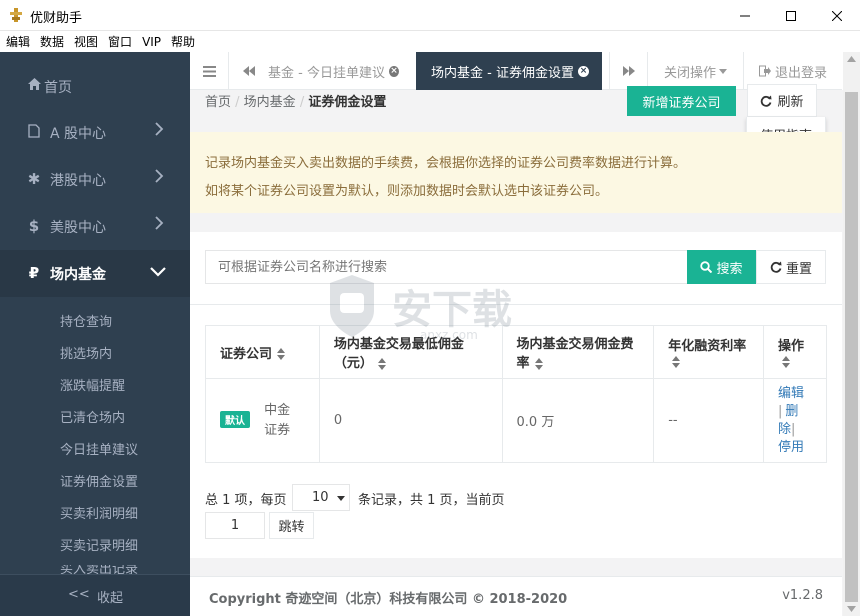 The height and width of the screenshot is (616, 860). What do you see at coordinates (851, 347) in the screenshot?
I see `scrollbar-thumb` at bounding box center [851, 347].